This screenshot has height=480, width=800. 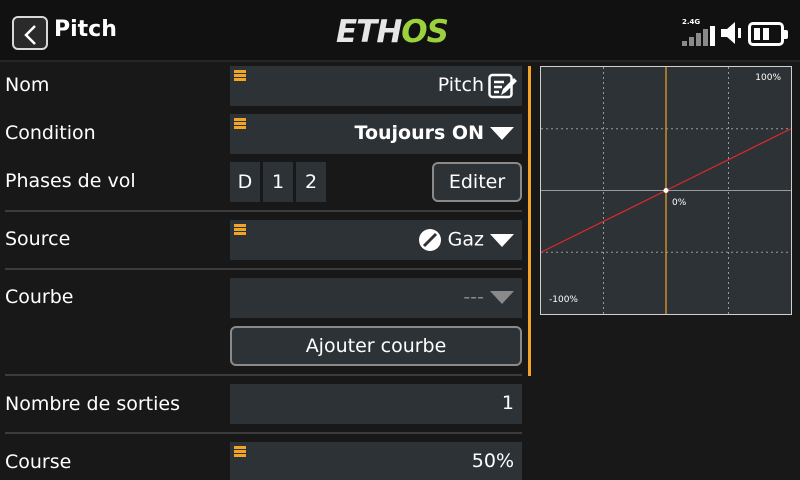 I want to click on course-label: Course, so click(x=38, y=462).